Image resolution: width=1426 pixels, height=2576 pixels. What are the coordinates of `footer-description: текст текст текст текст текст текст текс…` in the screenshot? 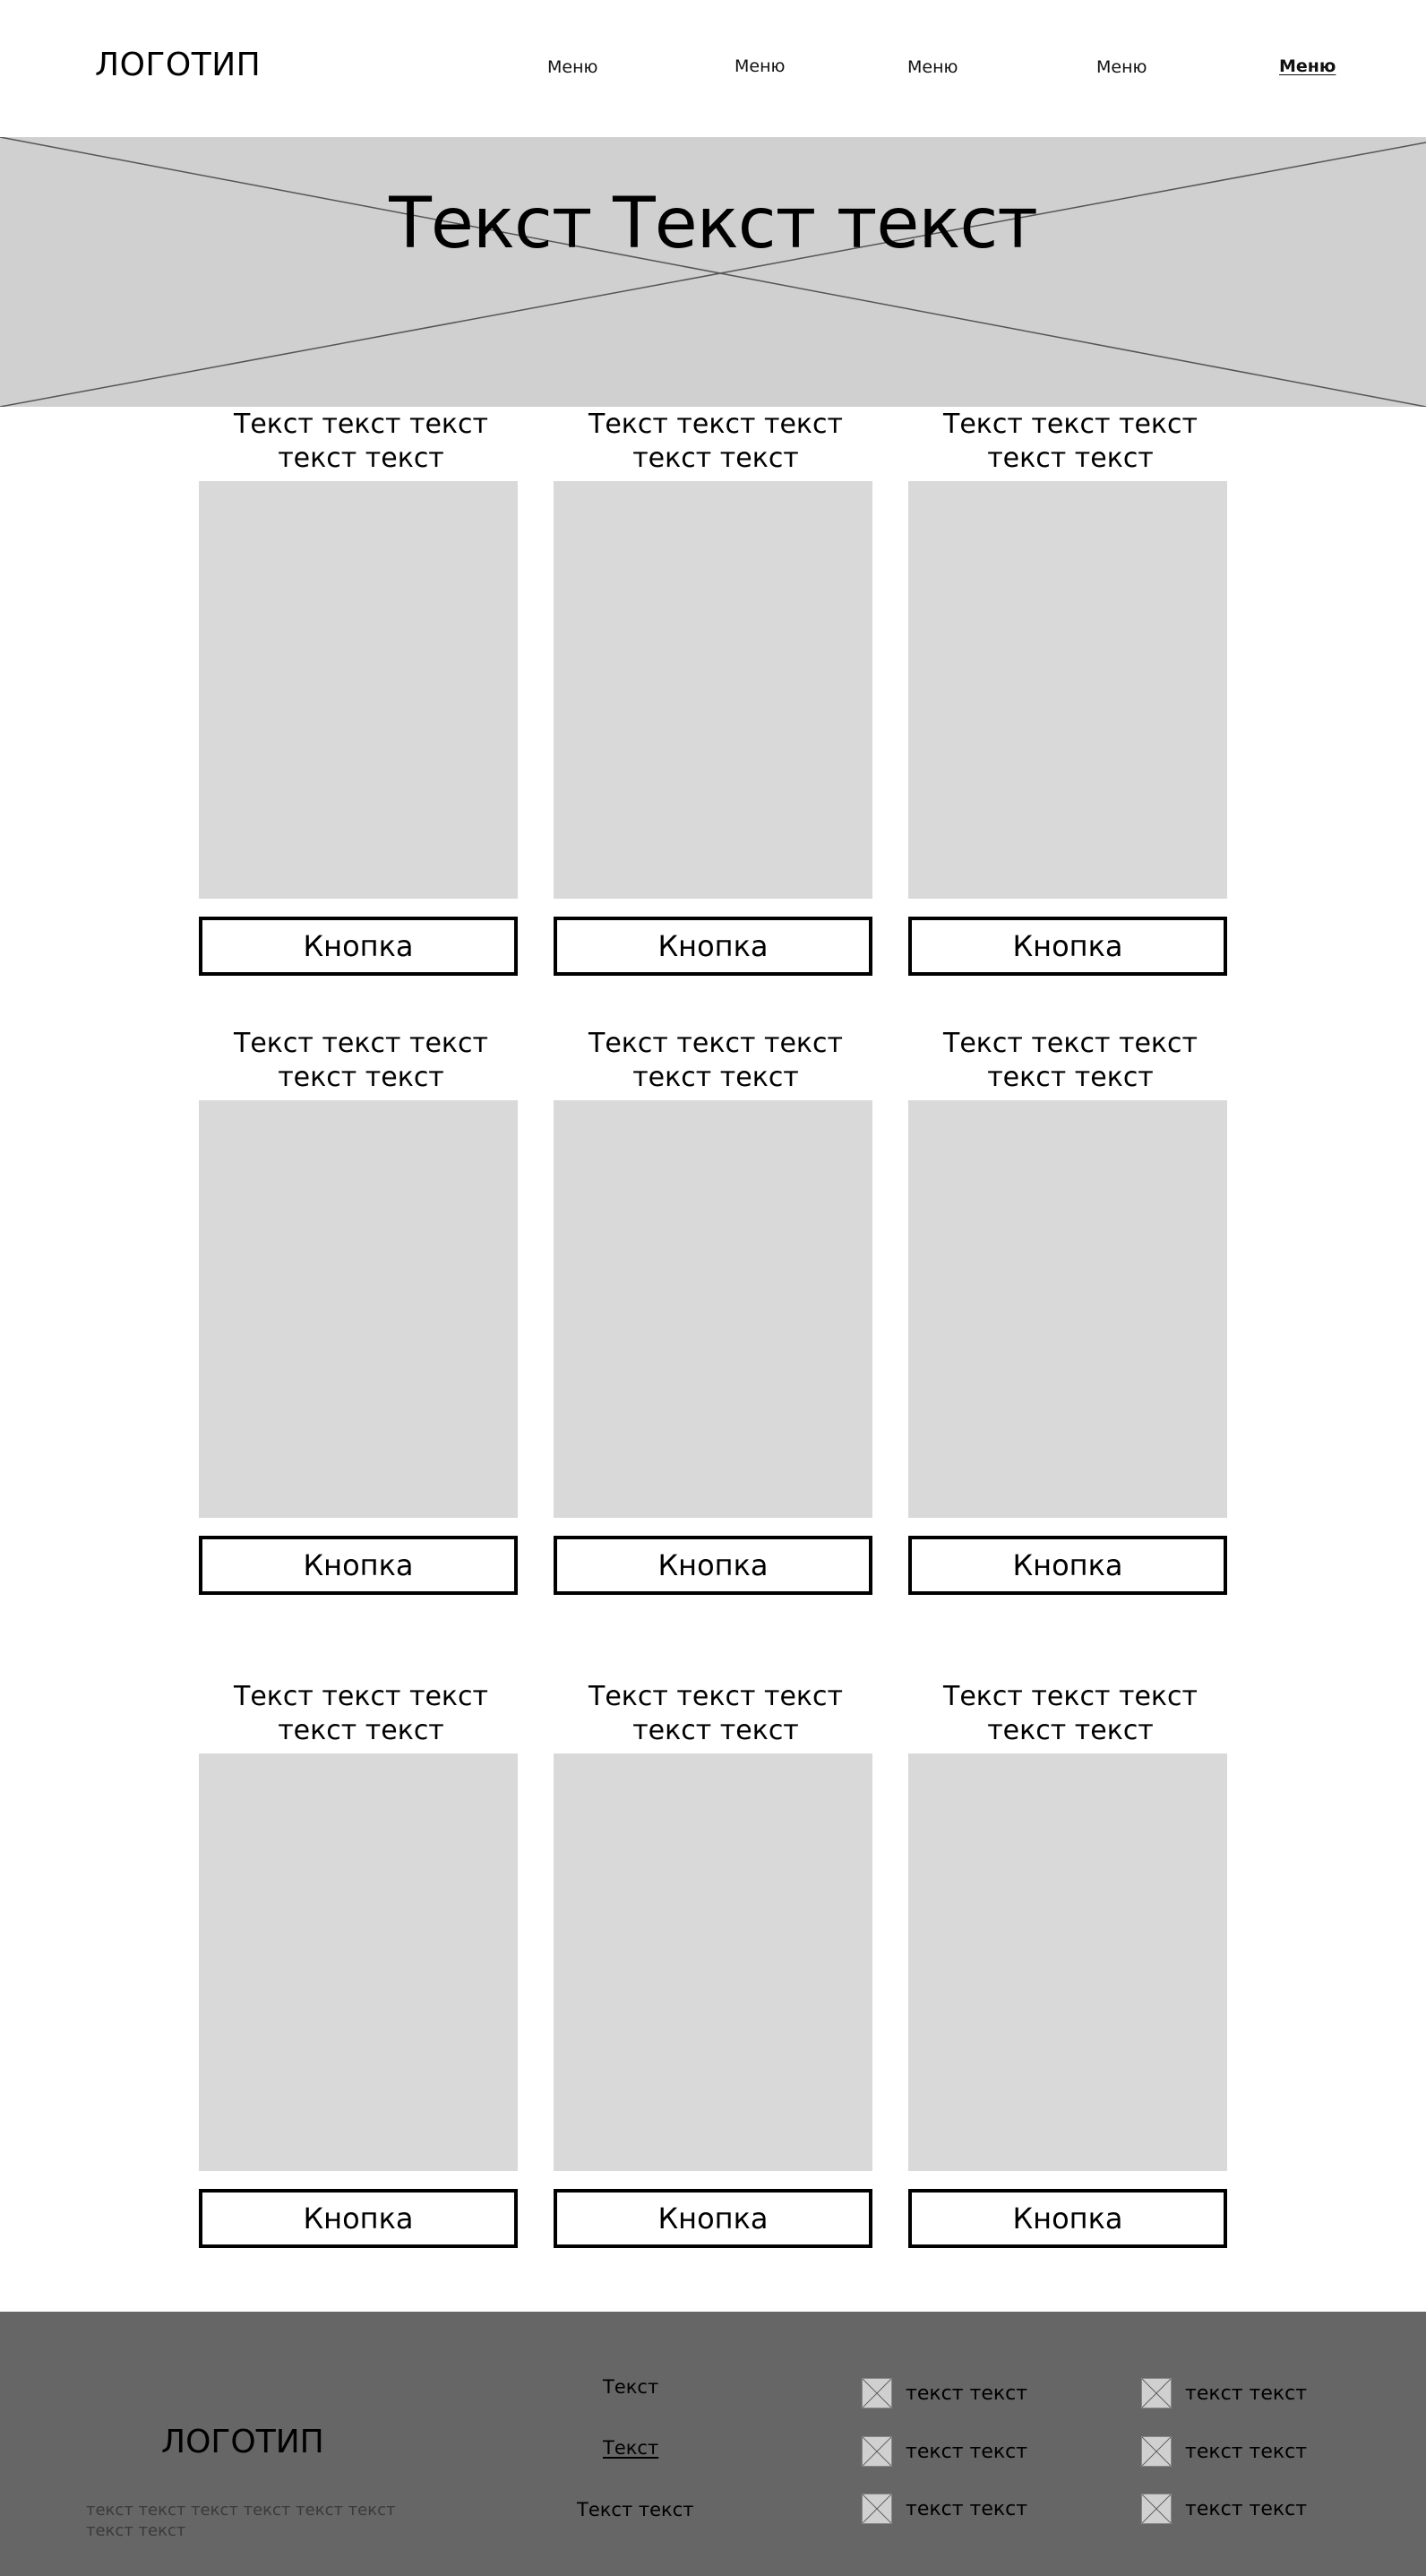 It's located at (241, 2520).